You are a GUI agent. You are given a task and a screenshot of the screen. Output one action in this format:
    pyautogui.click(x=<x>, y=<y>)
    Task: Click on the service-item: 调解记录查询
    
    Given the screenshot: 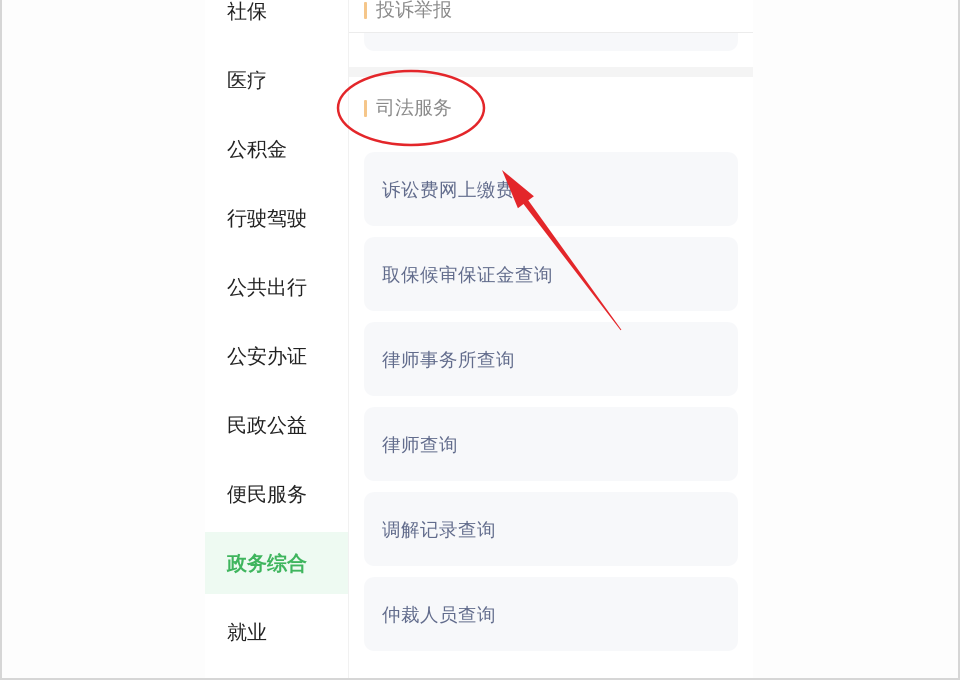 What is the action you would take?
    pyautogui.click(x=551, y=529)
    